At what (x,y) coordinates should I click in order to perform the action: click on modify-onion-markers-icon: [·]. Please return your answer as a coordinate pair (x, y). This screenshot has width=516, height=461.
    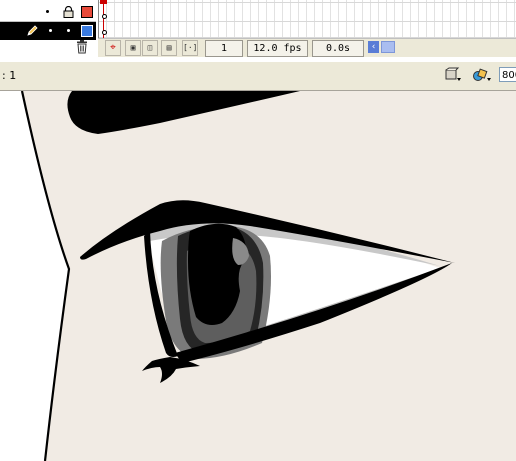
    Looking at the image, I should click on (190, 48).